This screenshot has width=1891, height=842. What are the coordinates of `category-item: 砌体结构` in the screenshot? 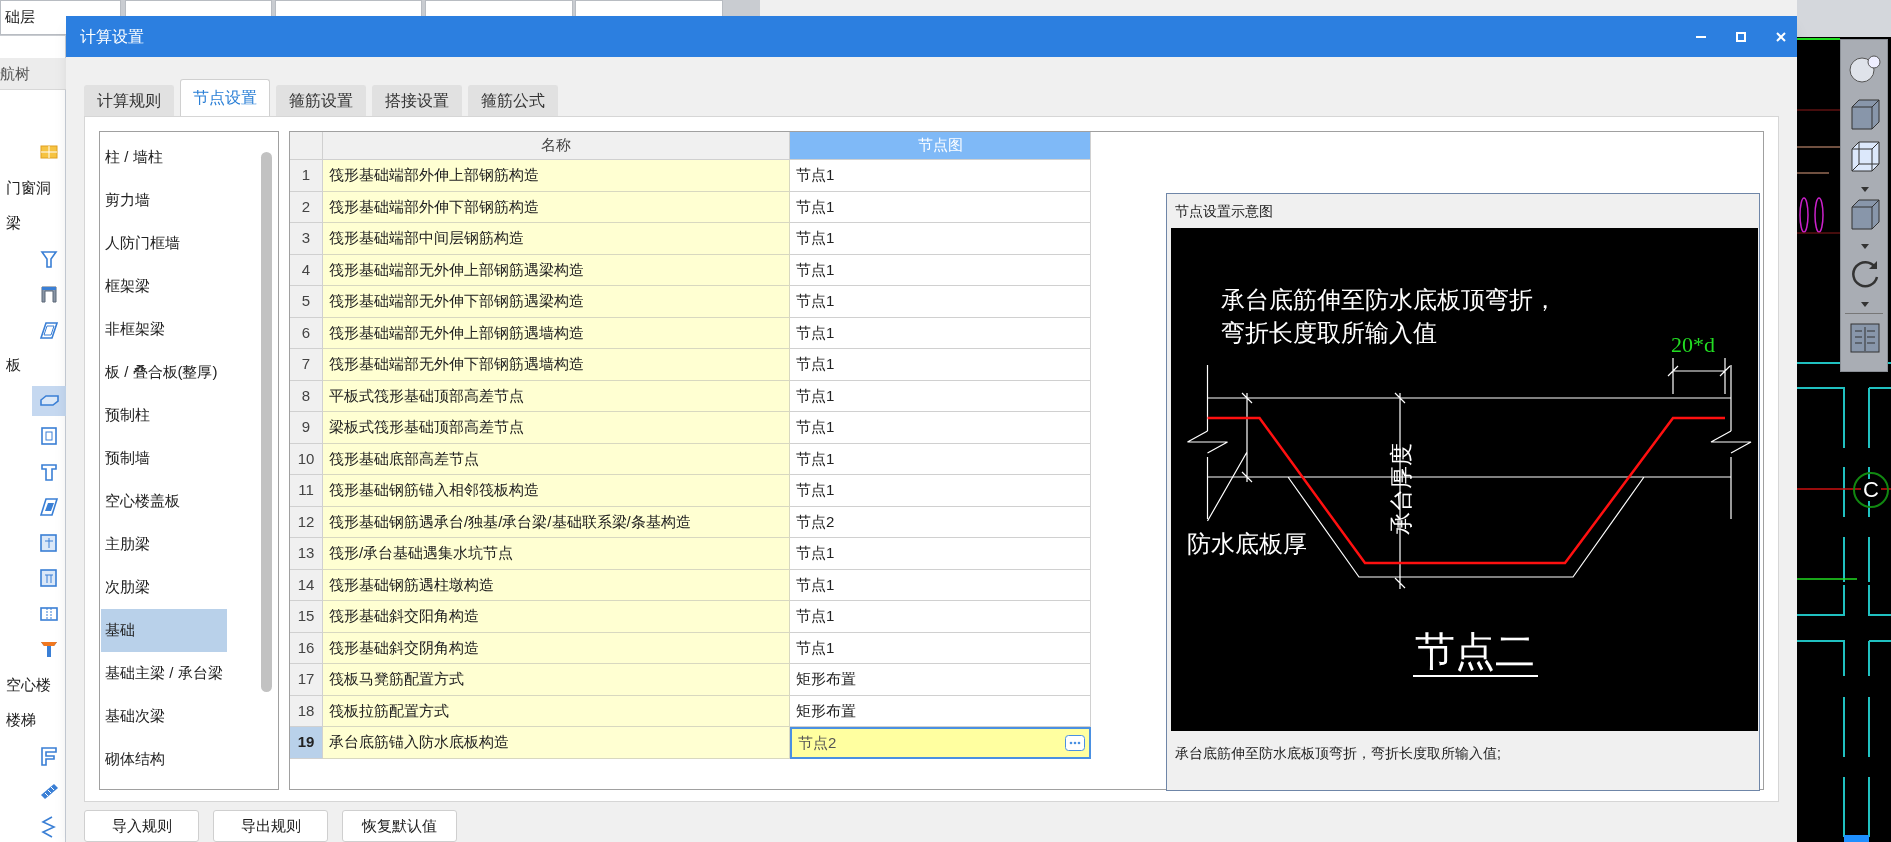 It's located at (164, 759).